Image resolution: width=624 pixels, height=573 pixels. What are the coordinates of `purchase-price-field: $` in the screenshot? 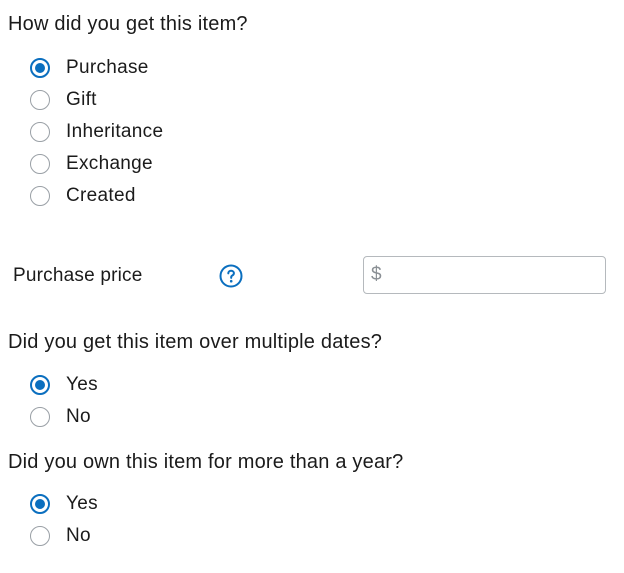 It's located at (484, 275).